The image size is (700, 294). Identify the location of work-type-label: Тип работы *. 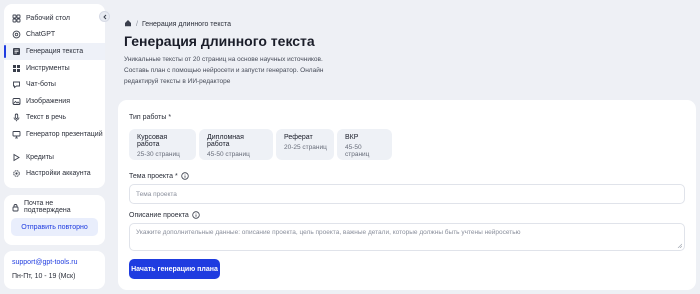
(150, 117).